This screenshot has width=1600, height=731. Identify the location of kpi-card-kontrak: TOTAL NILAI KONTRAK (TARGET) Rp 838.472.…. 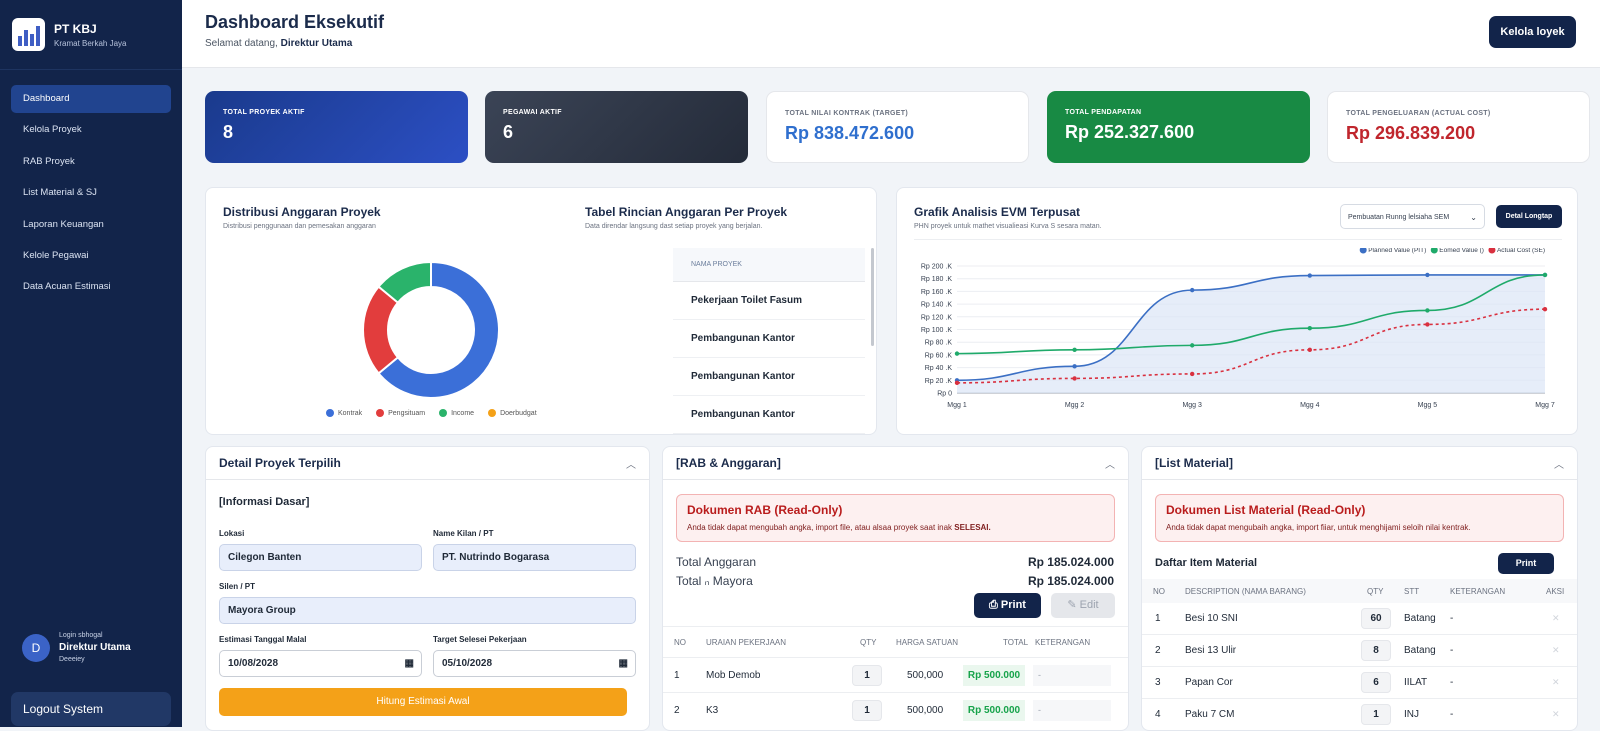
(897, 127).